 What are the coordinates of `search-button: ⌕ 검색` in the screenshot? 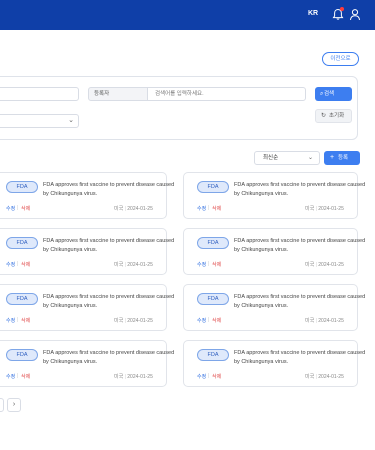 It's located at (333, 94).